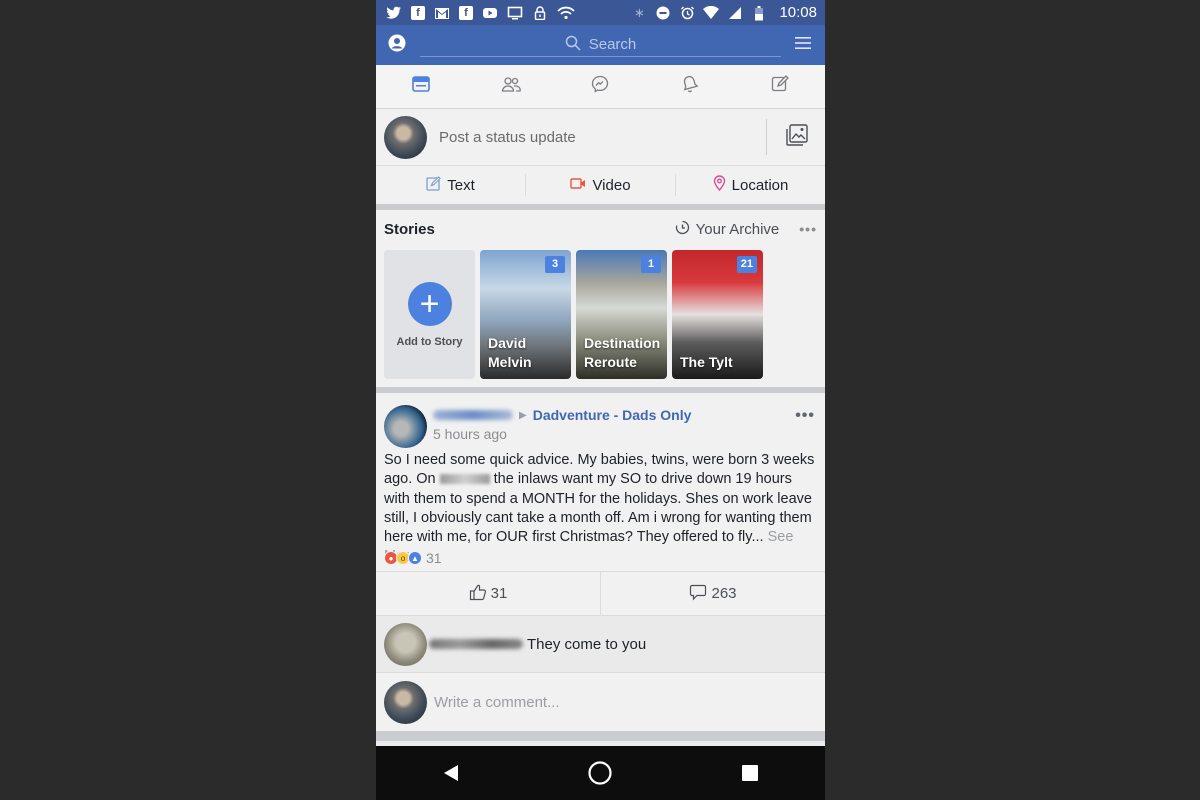 This screenshot has height=800, width=1200. Describe the element at coordinates (797, 137) in the screenshot. I see `photo-gallery-icon` at that location.